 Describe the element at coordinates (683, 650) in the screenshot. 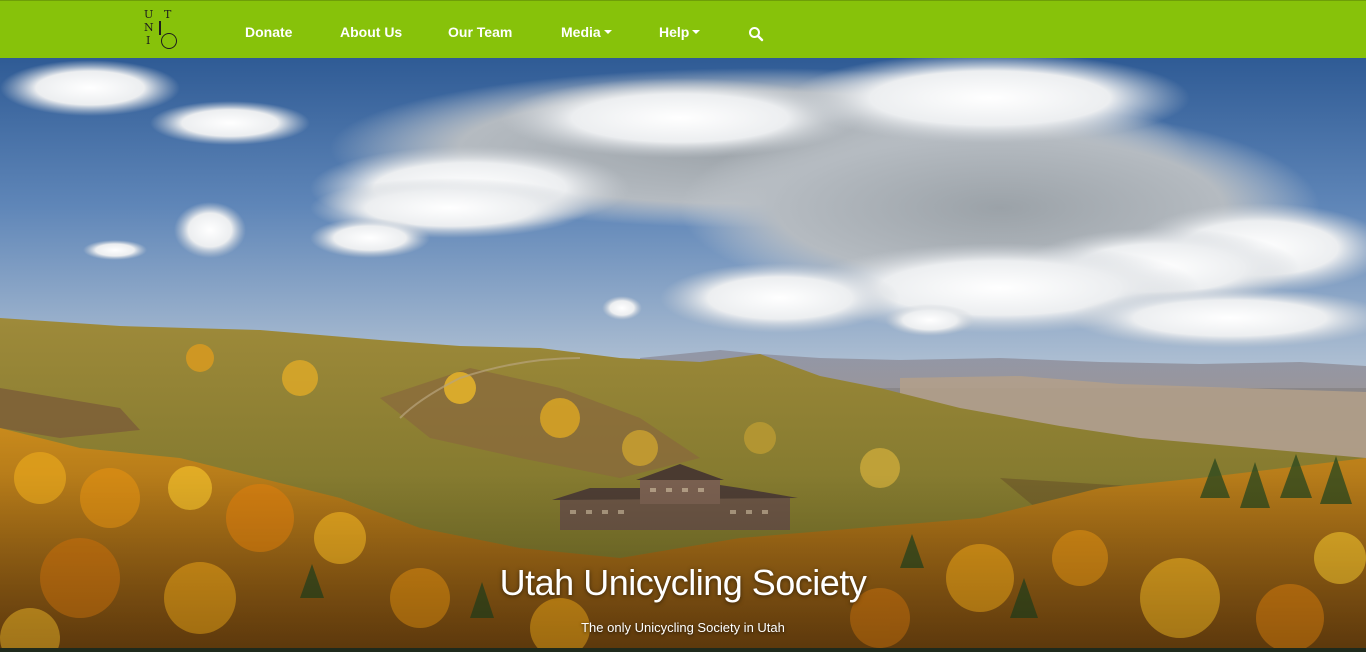

I see `page-bottom-edge` at that location.